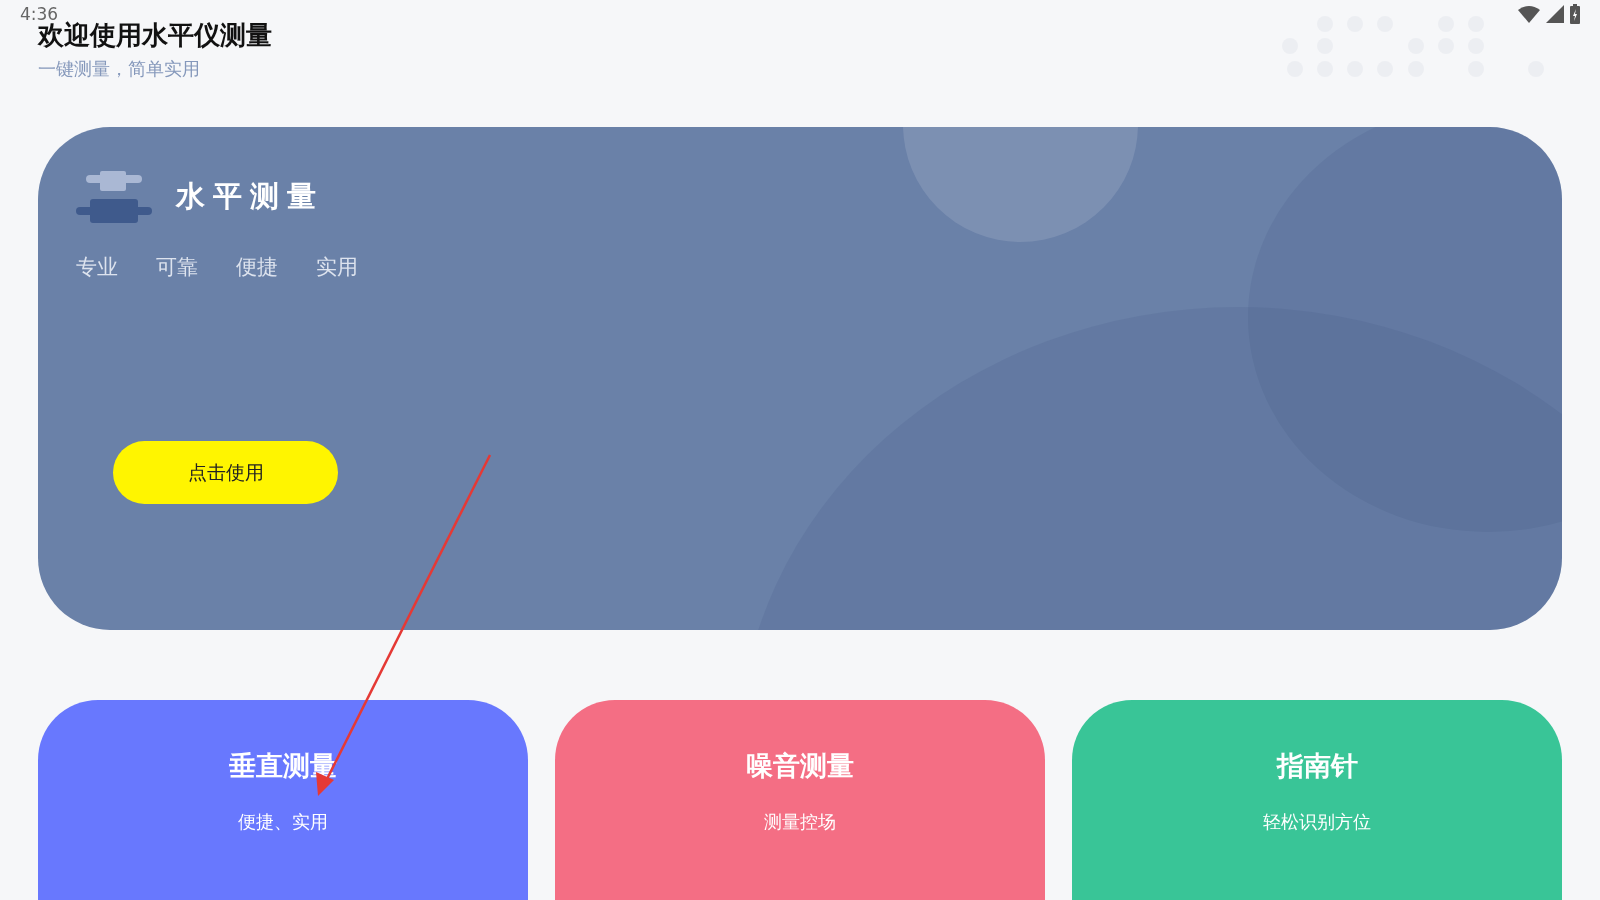  What do you see at coordinates (337, 267) in the screenshot?
I see `feature-tag: 实用` at bounding box center [337, 267].